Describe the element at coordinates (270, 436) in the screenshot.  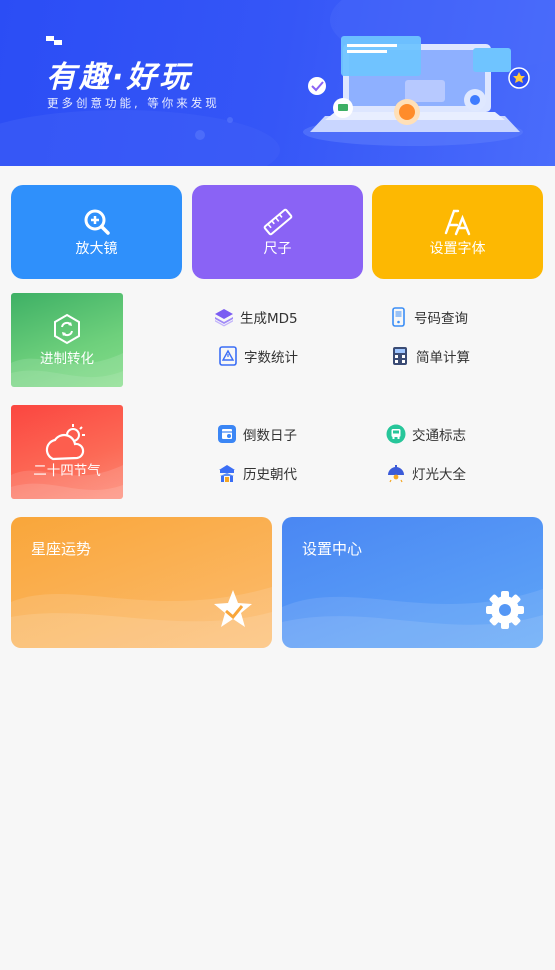
I see `countdown-label: 倒数日子` at that location.